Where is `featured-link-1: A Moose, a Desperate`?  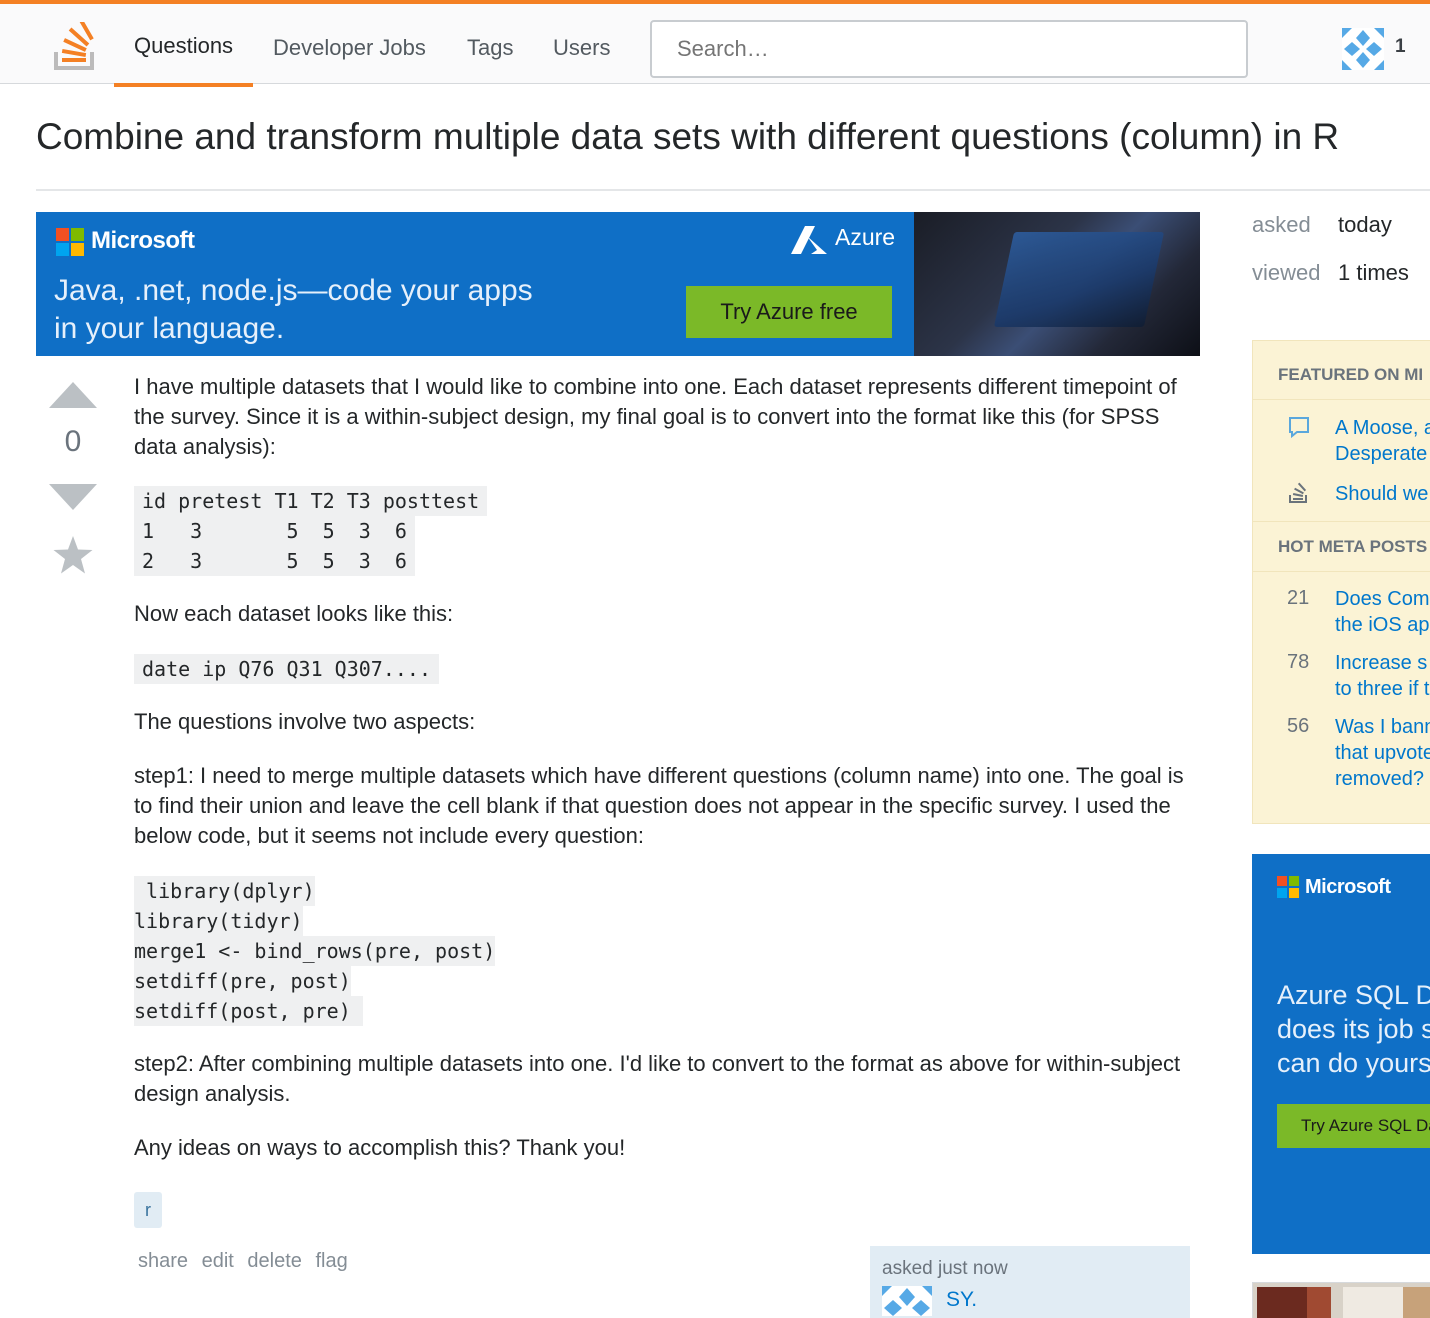
featured-link-1: A Moose, a Desperate is located at coordinates (1382, 441).